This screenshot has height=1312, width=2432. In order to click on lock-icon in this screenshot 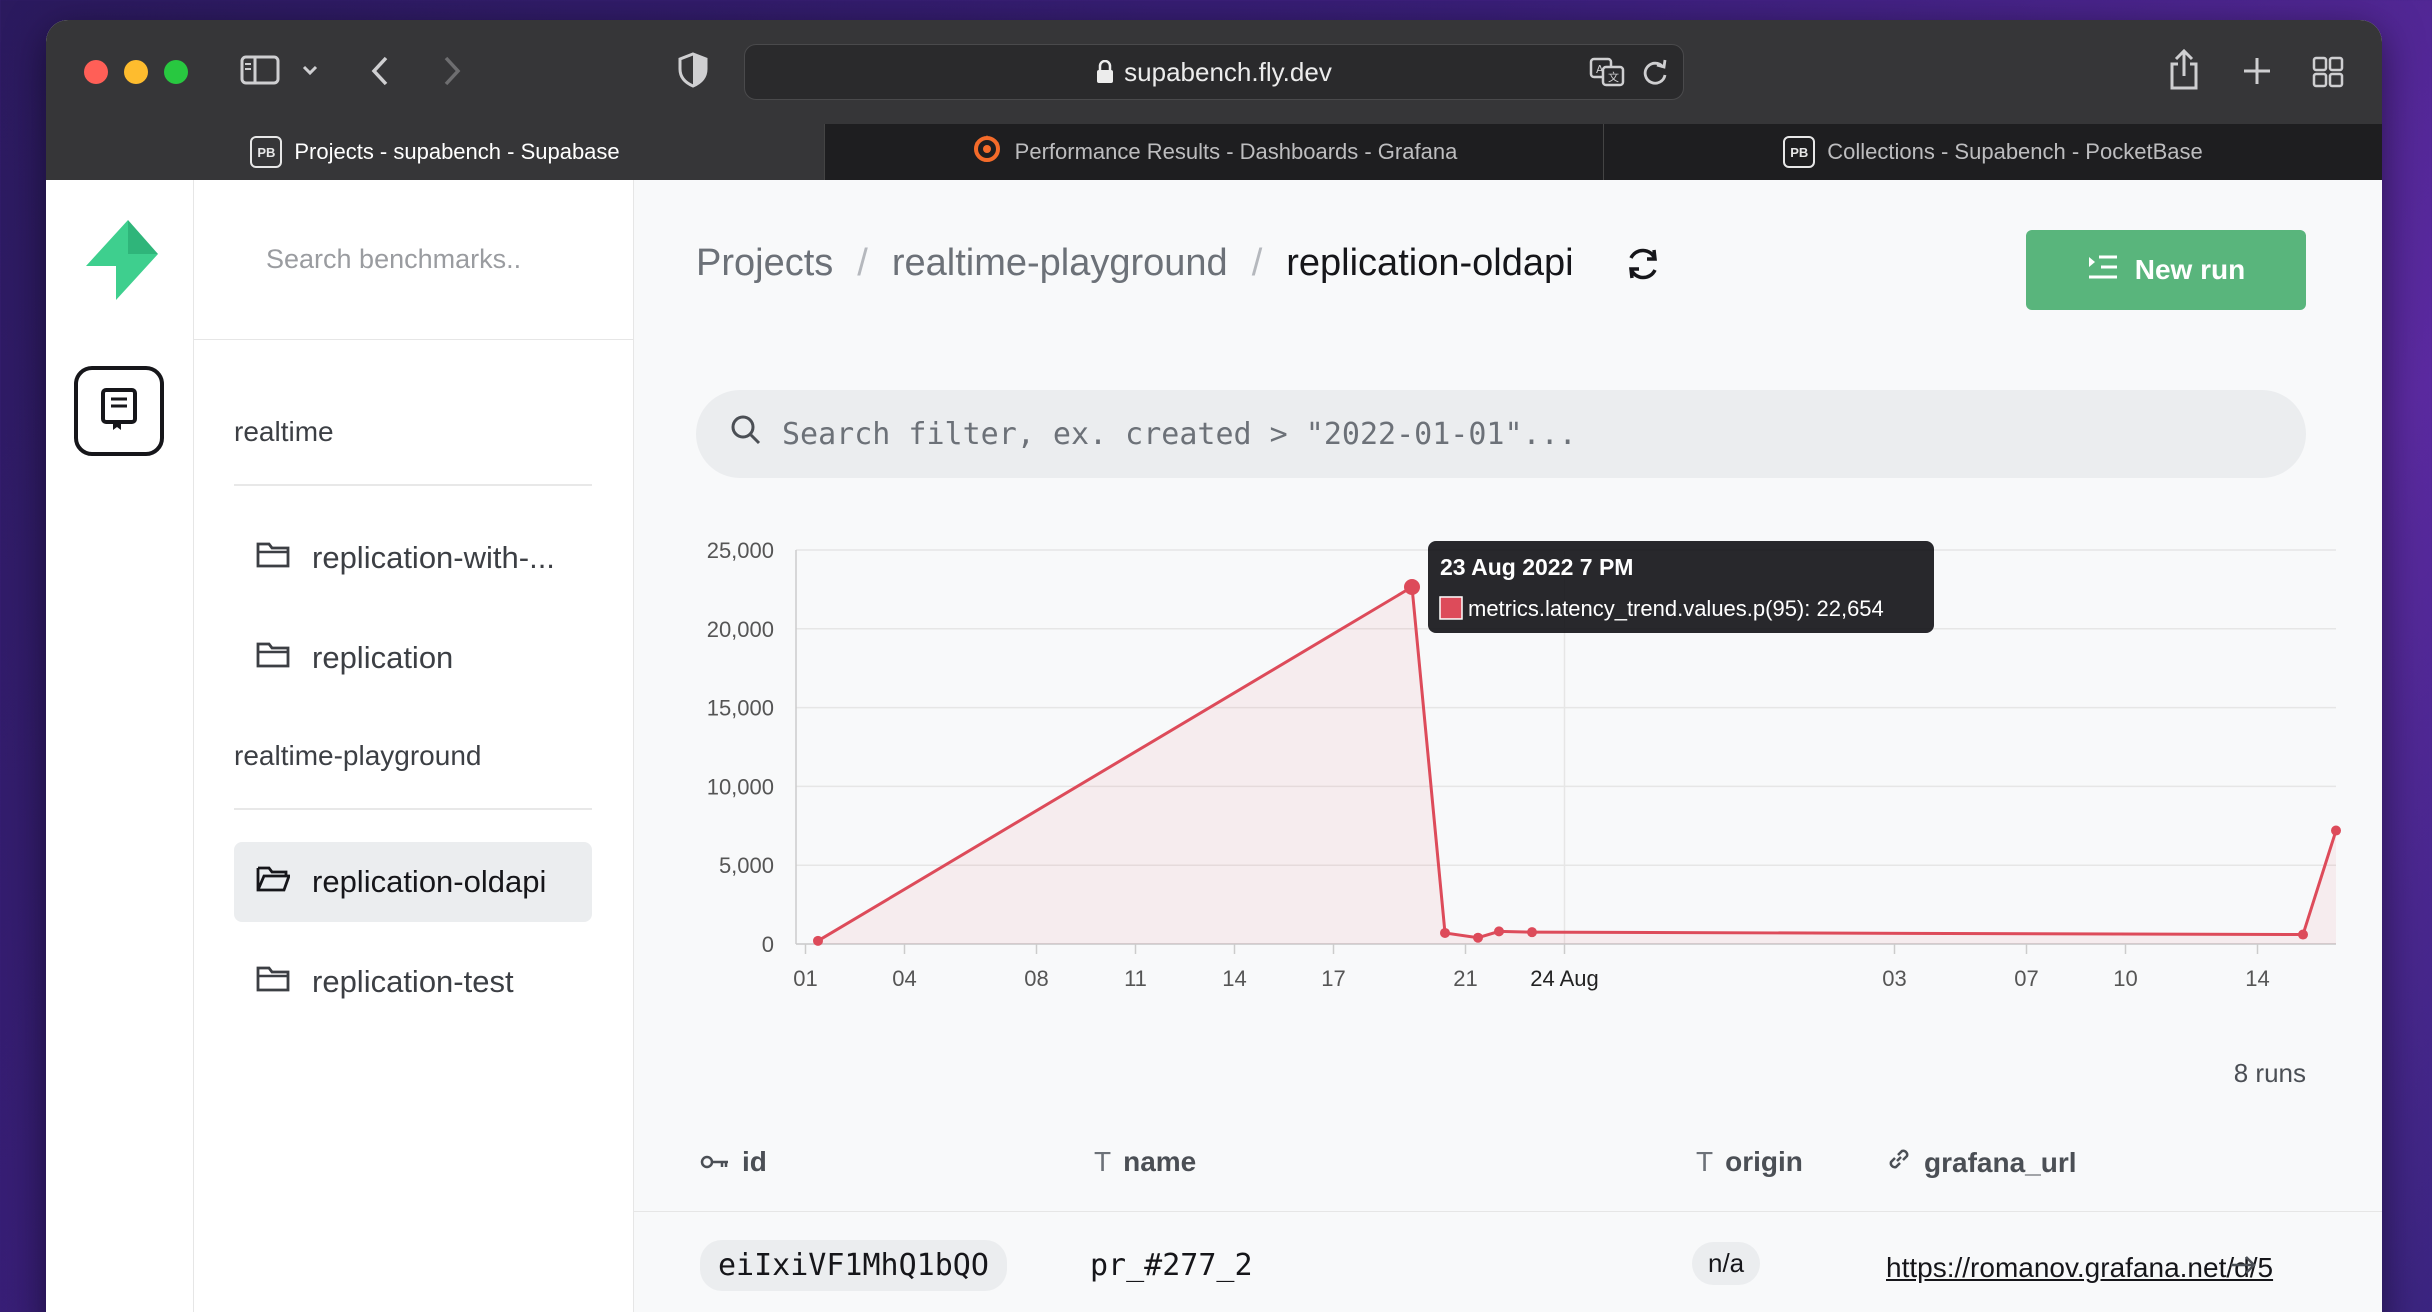, I will do `click(1105, 72)`.